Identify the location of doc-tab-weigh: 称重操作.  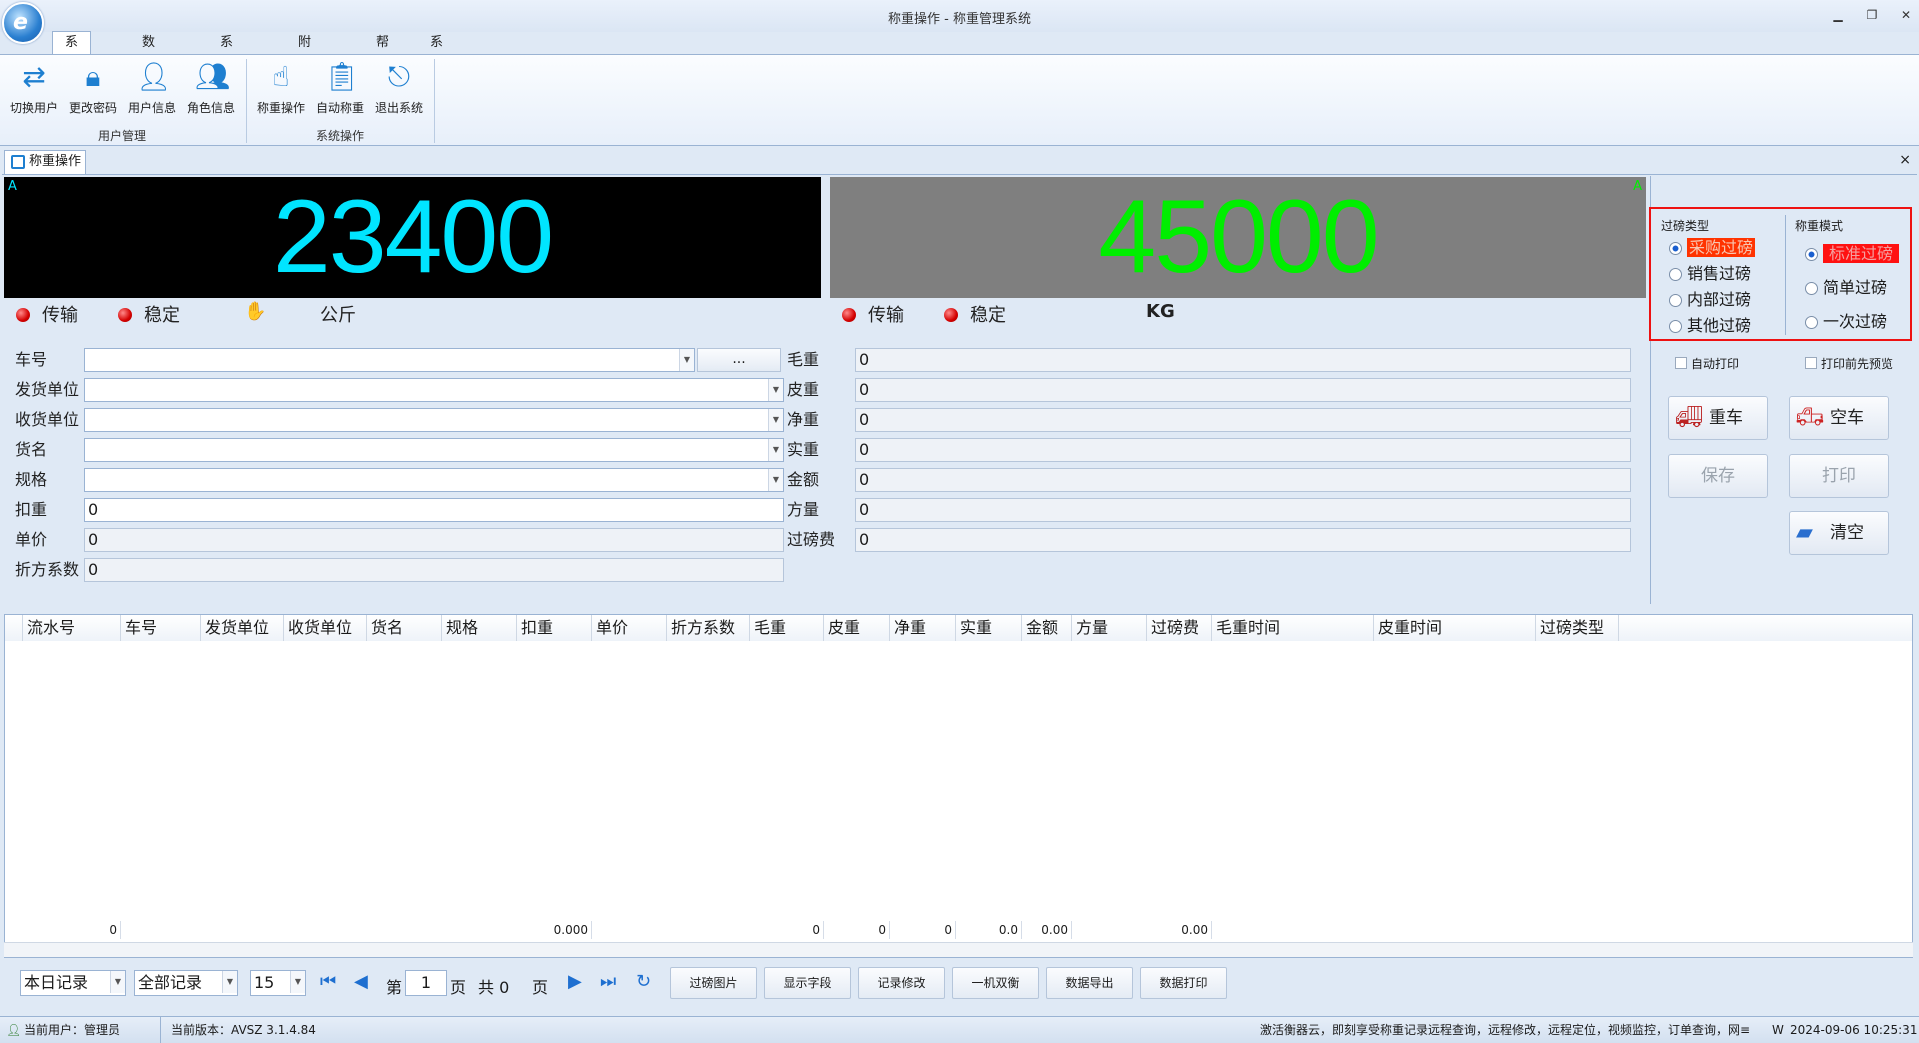
(45, 162).